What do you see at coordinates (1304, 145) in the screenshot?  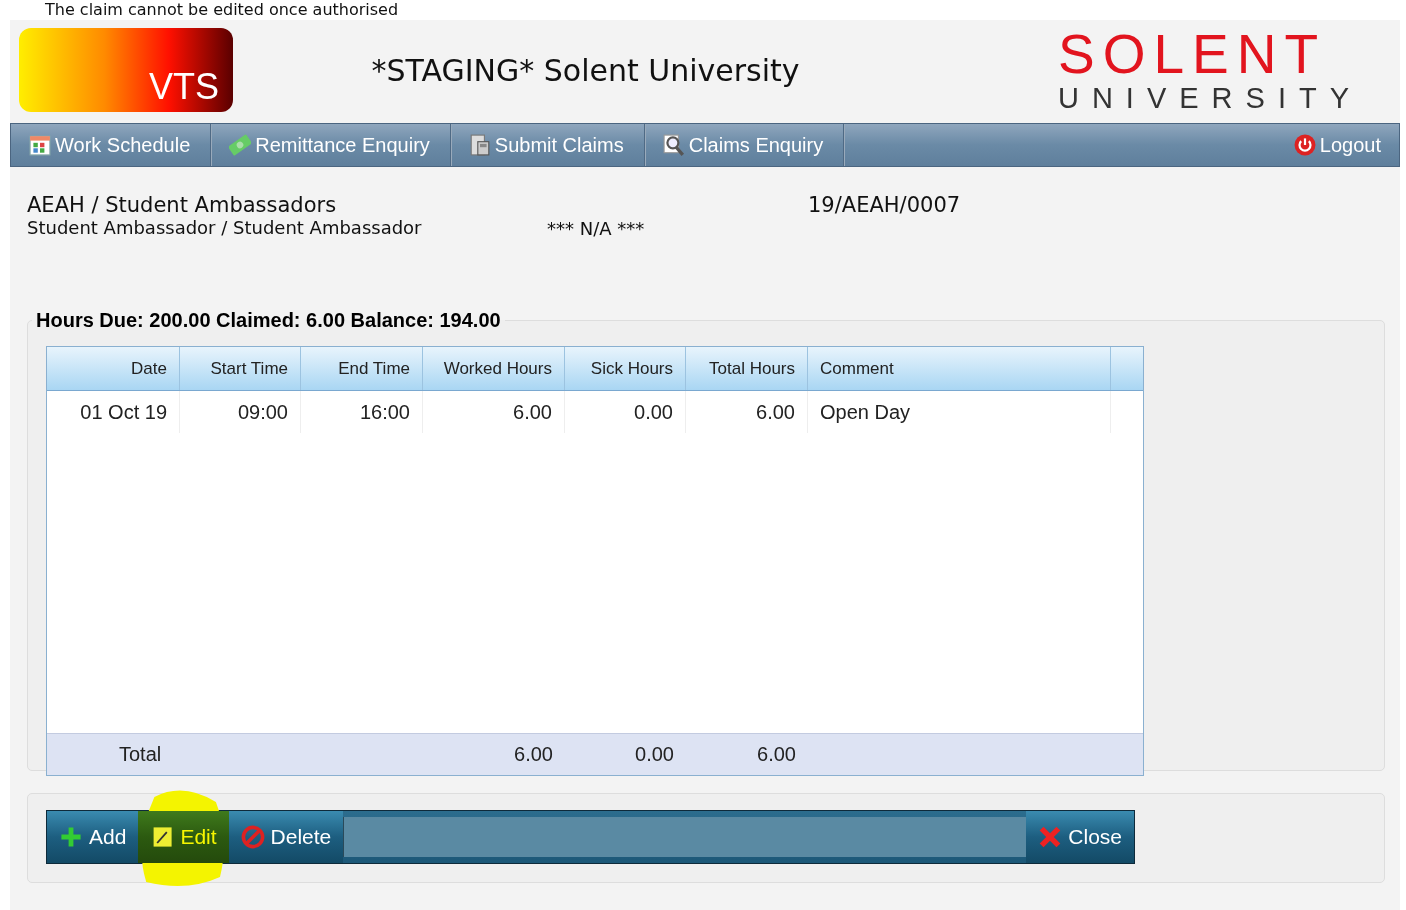 I see `power-icon` at bounding box center [1304, 145].